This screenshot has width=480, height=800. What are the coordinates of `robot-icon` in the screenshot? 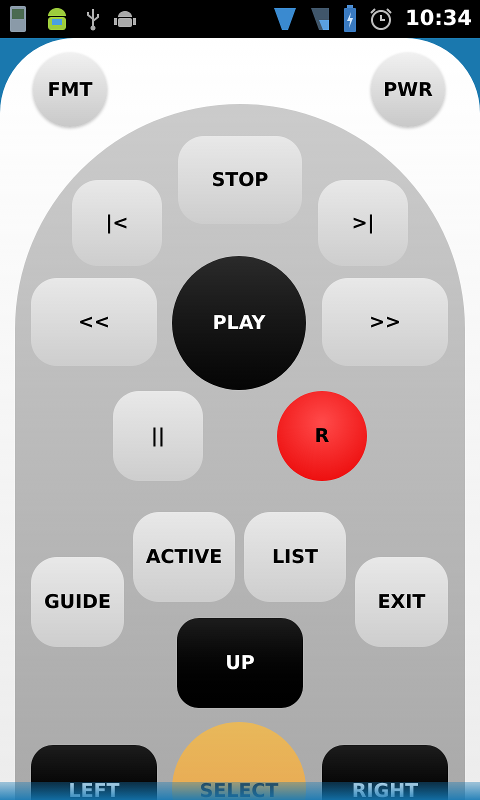 It's located at (125, 19).